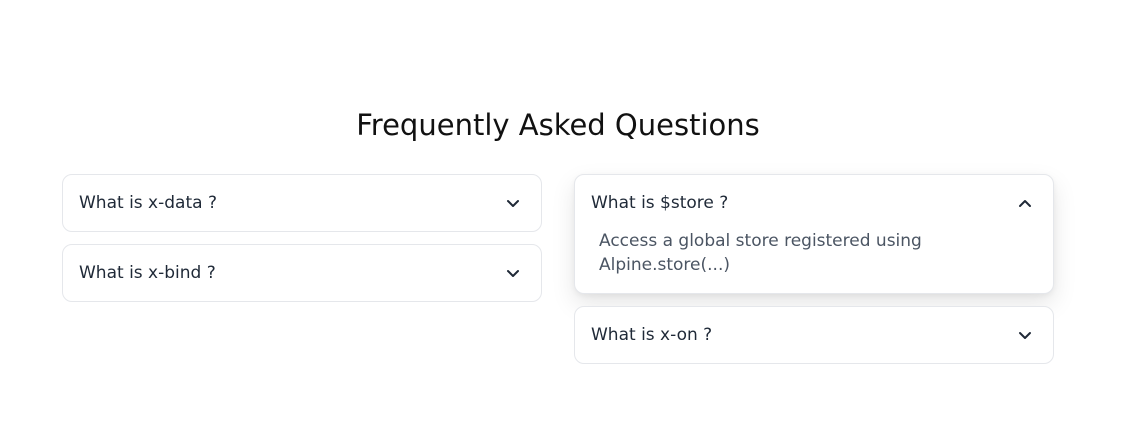 This screenshot has height=446, width=1142. I want to click on faq-question: What is $store ?, so click(660, 203).